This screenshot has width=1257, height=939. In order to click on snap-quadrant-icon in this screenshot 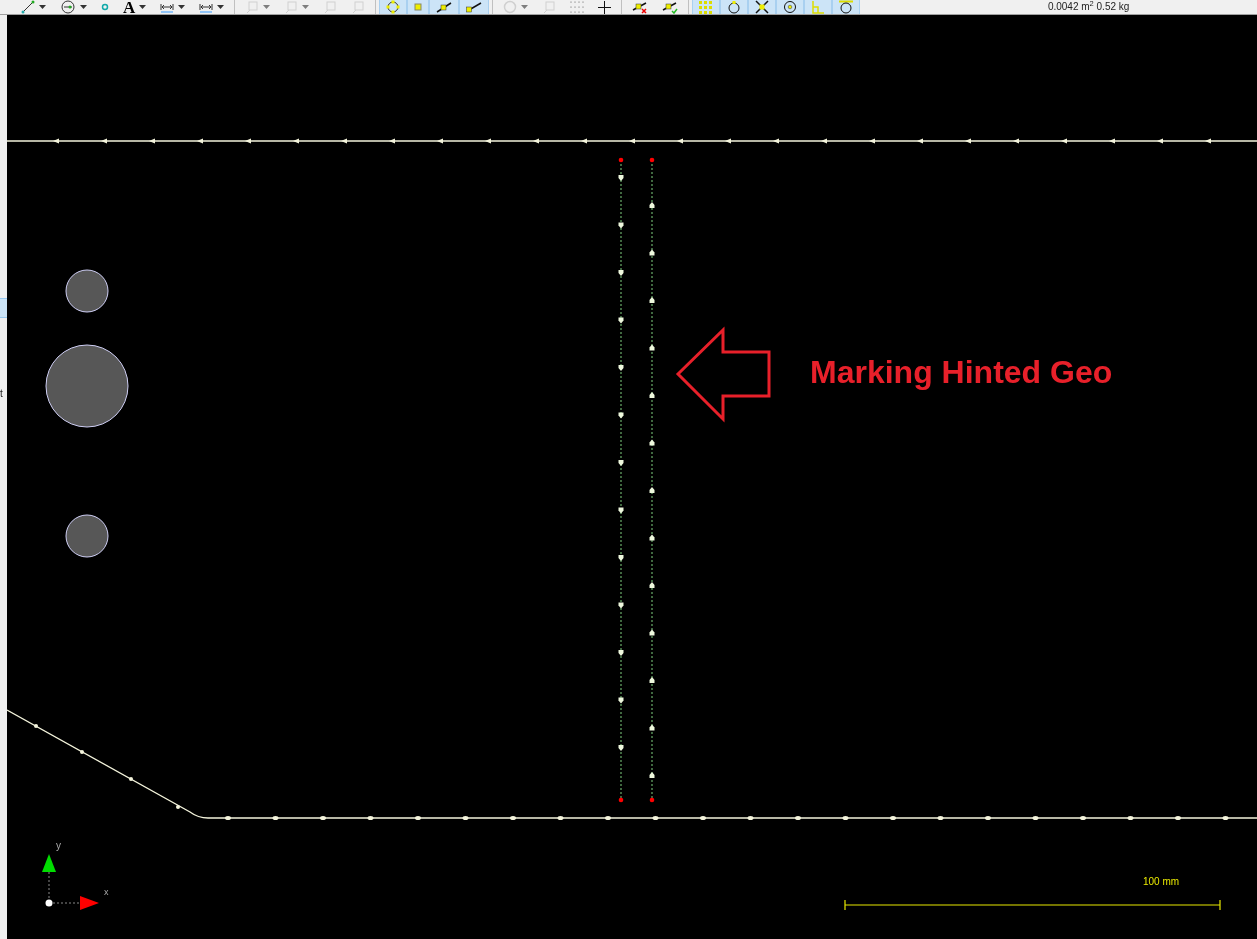, I will do `click(734, 7)`.